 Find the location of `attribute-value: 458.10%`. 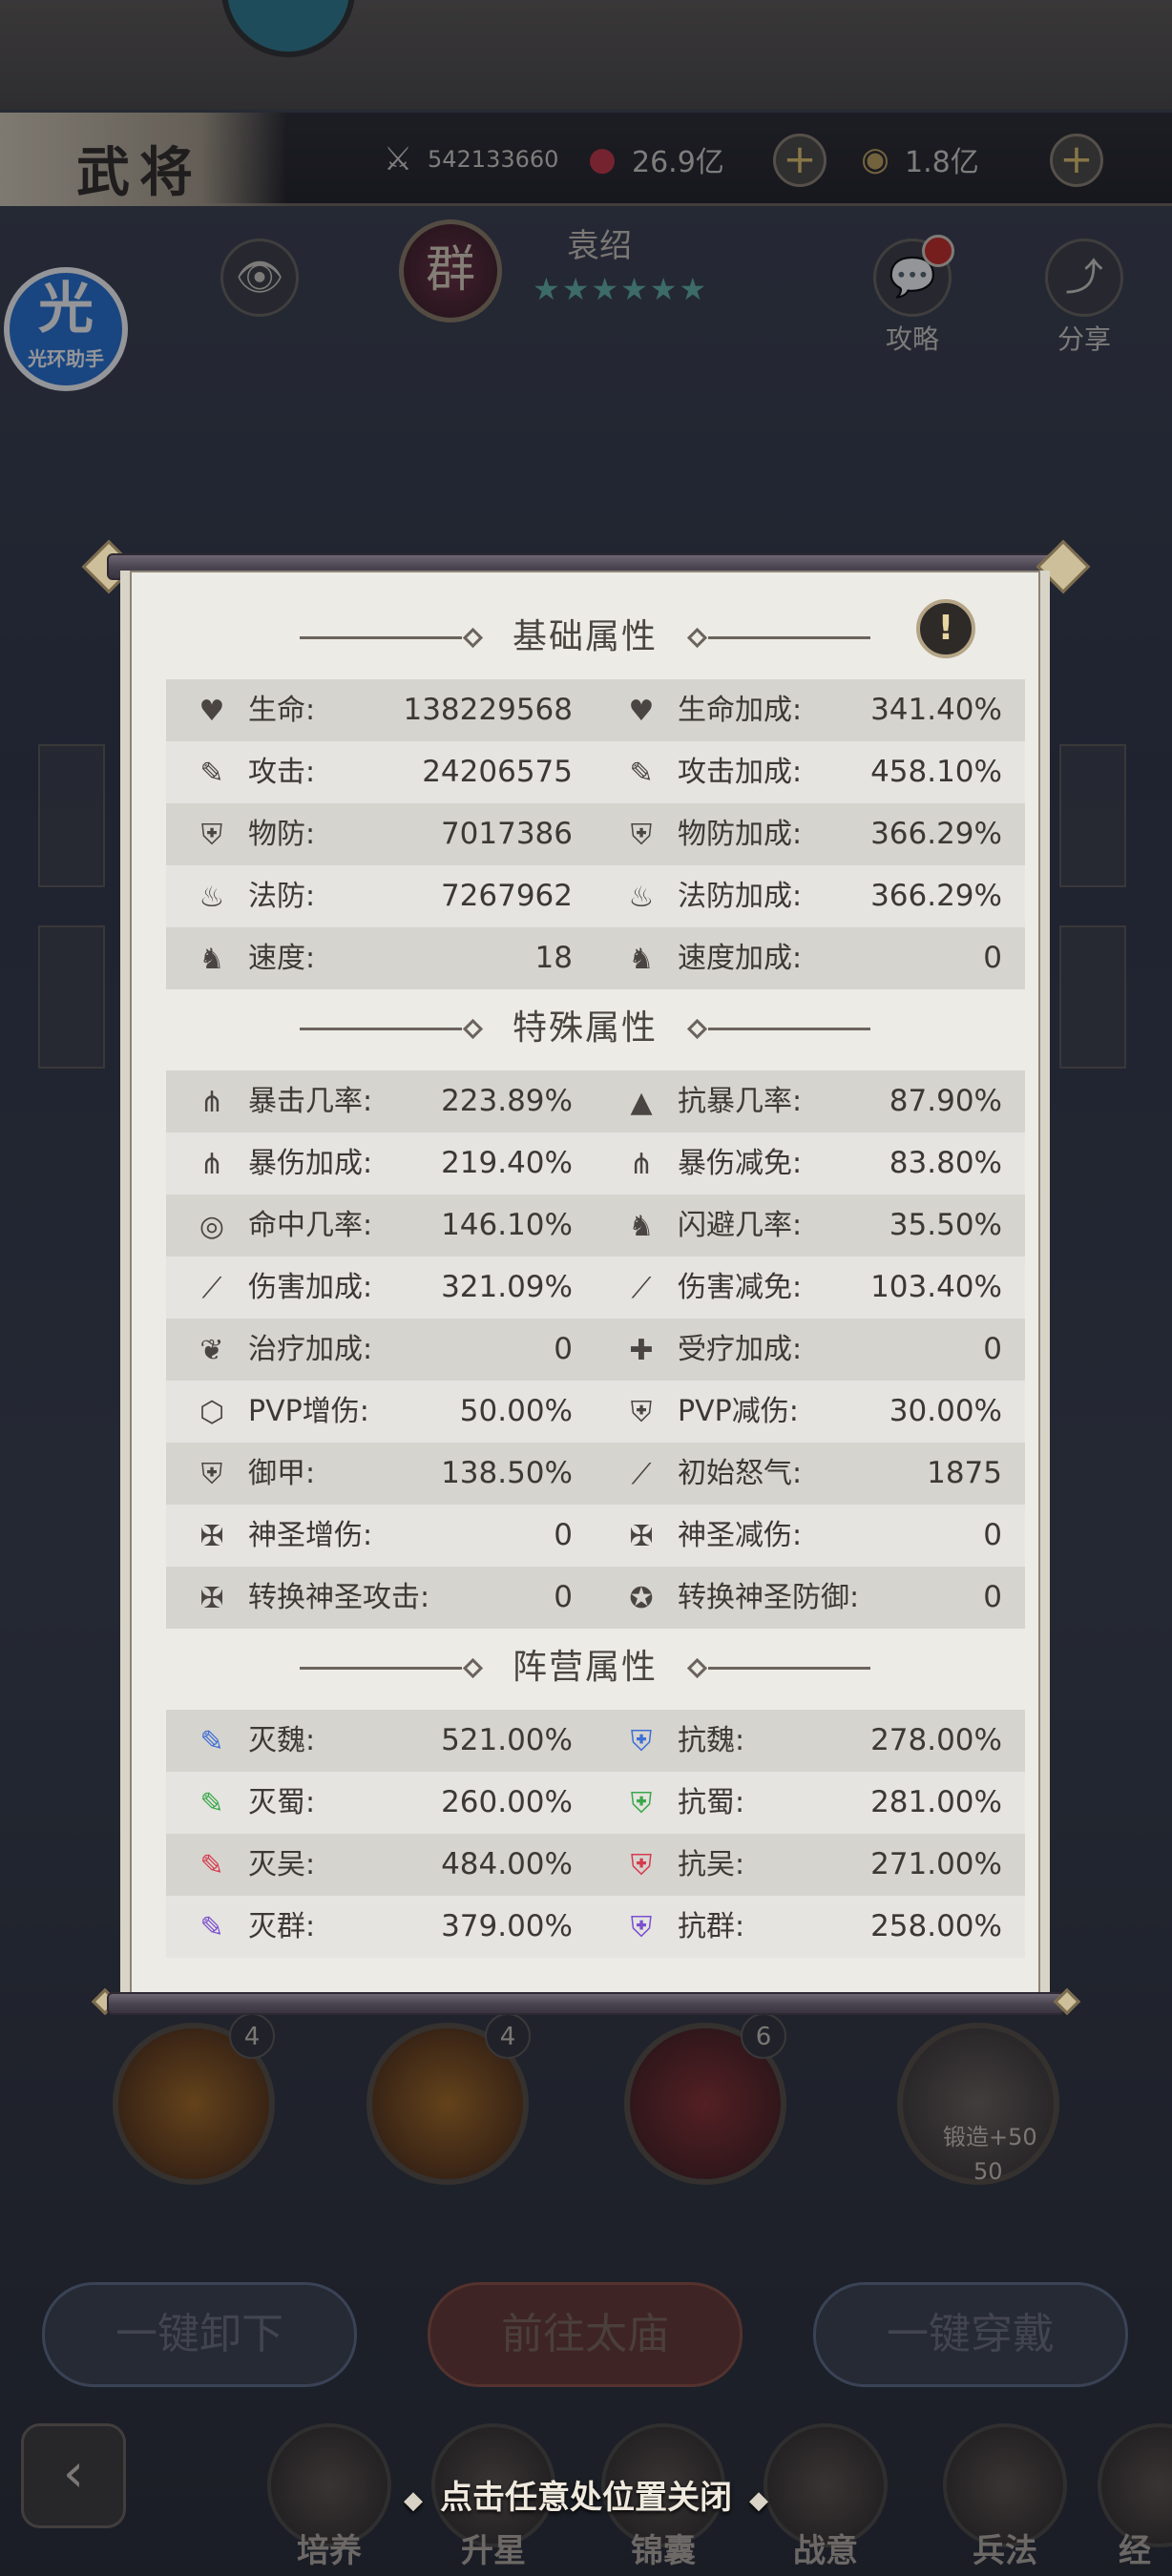

attribute-value: 458.10% is located at coordinates (936, 772).